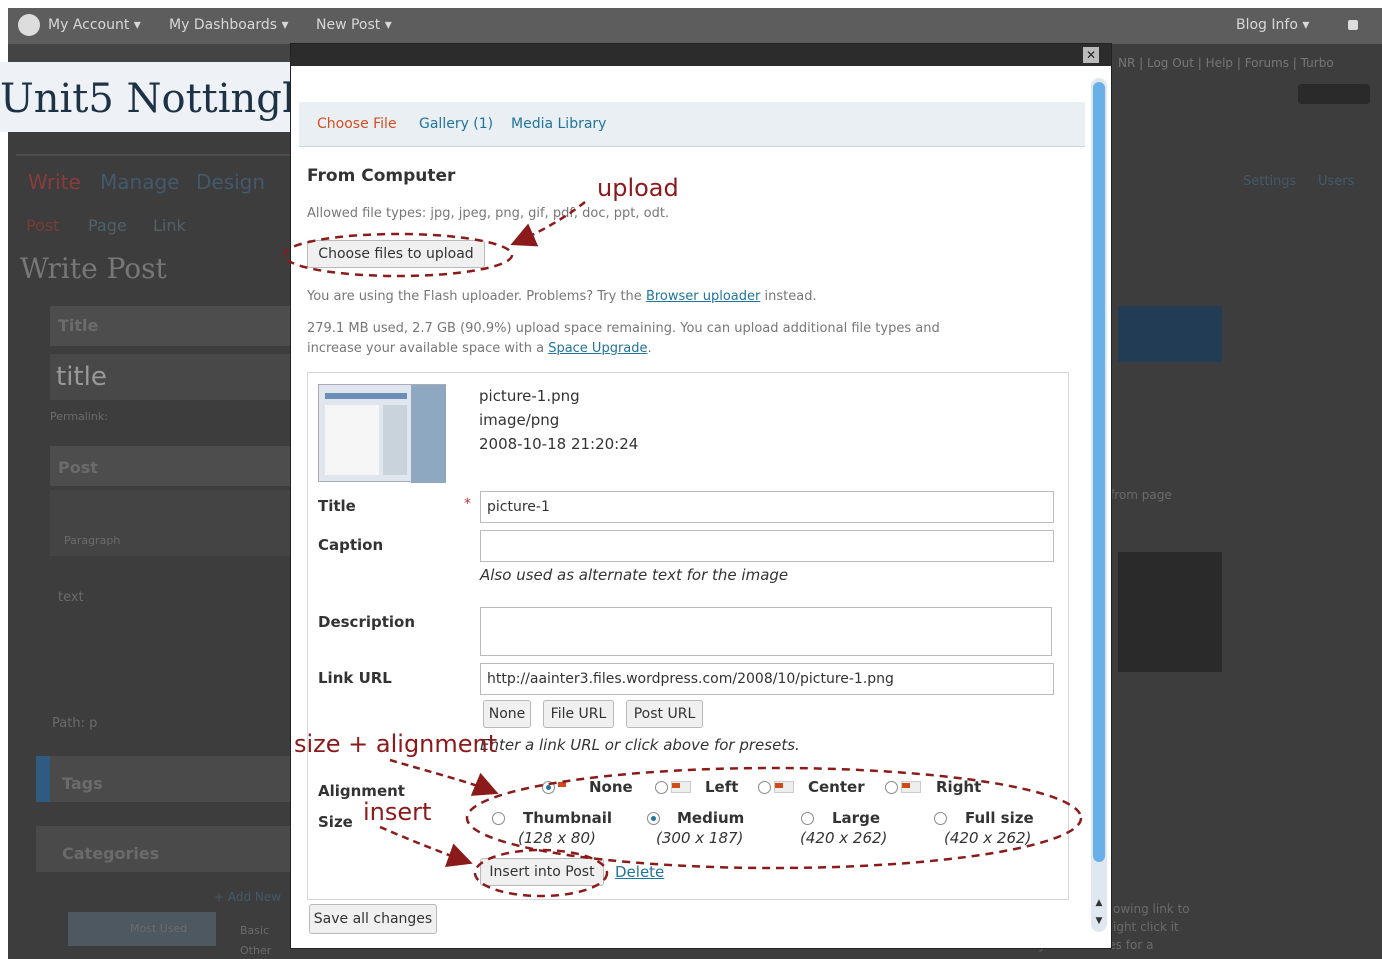  I want to click on annotation-size-alignment: size + alignment, so click(396, 744).